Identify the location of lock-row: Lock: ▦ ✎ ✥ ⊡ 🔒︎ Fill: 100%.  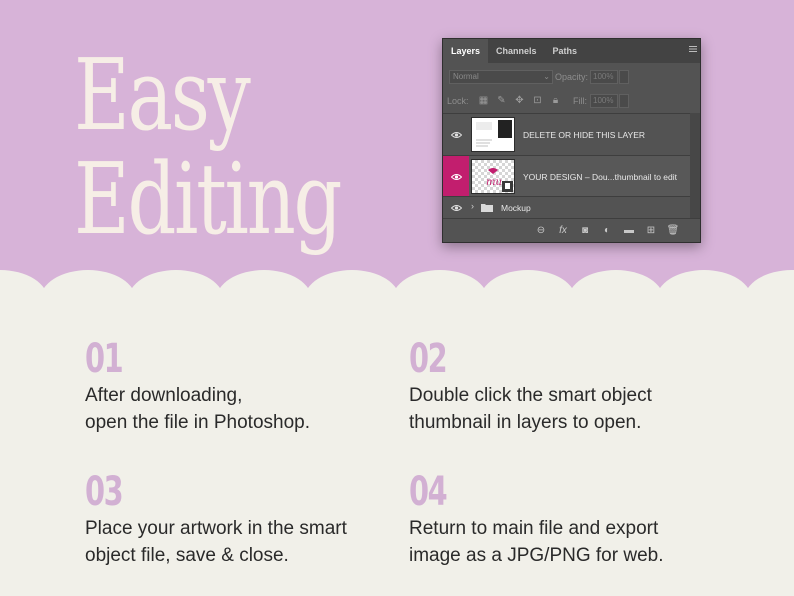
(568, 101).